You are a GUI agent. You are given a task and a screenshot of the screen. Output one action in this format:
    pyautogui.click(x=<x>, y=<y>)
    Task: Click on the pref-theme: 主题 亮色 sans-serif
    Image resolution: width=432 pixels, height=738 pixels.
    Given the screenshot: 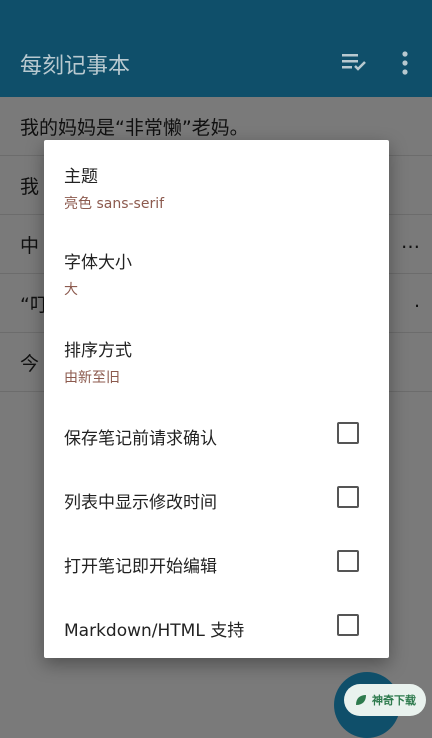 What is the action you would take?
    pyautogui.click(x=216, y=187)
    